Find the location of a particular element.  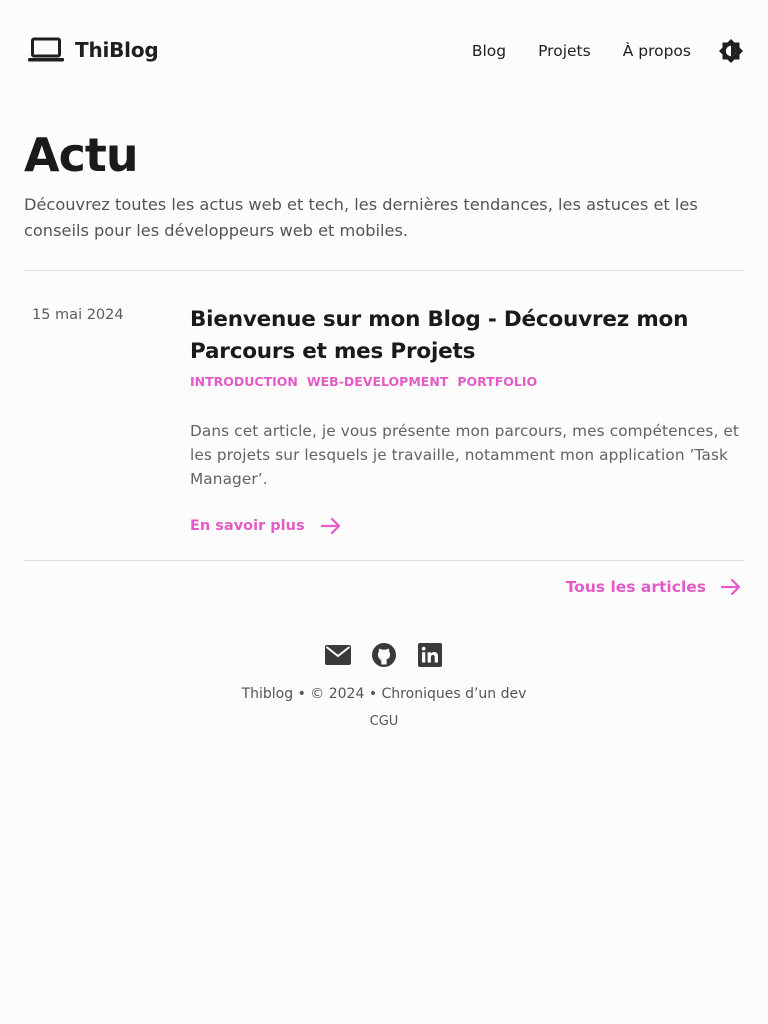

page-title: Actu is located at coordinates (81, 155).